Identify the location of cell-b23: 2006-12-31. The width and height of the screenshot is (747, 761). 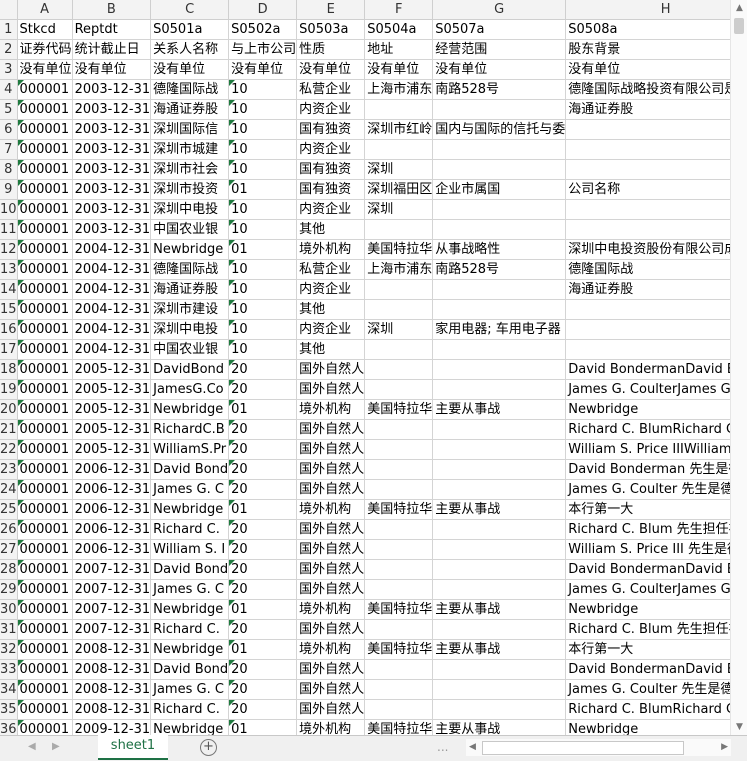
(112, 469).